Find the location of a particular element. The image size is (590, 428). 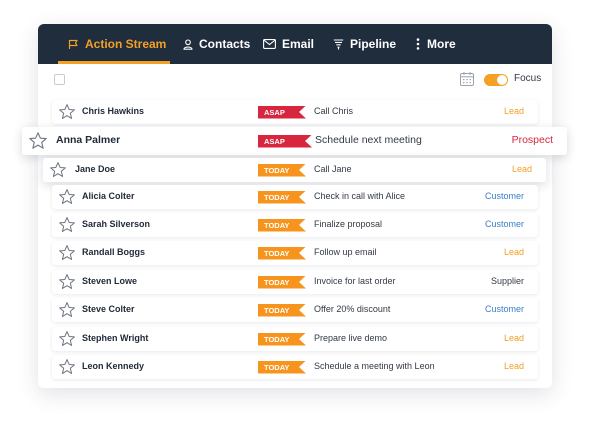

list-item: Randall Boggs TODAY Follow up email Lead is located at coordinates (295, 253).